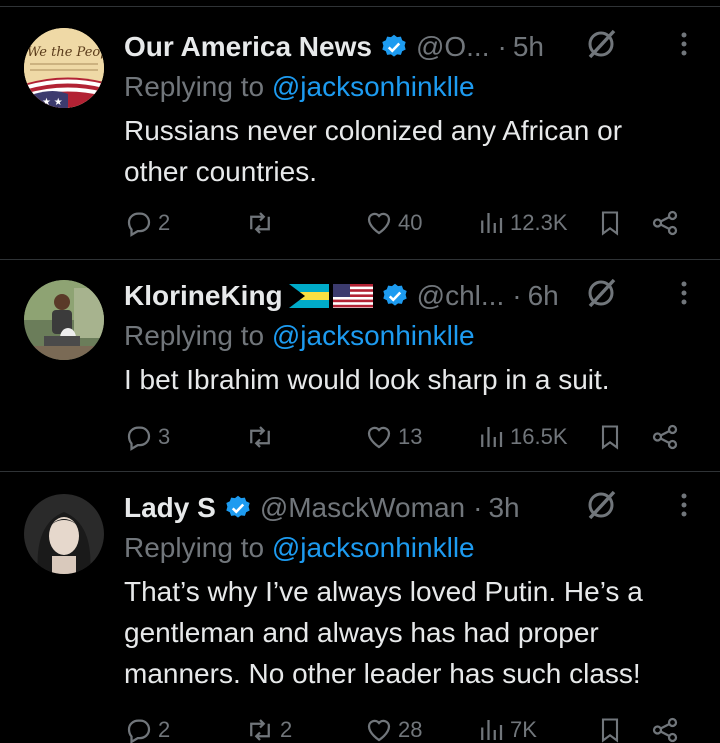  I want to click on tweet-header: Our America News @O... · 5h, so click(407, 47).